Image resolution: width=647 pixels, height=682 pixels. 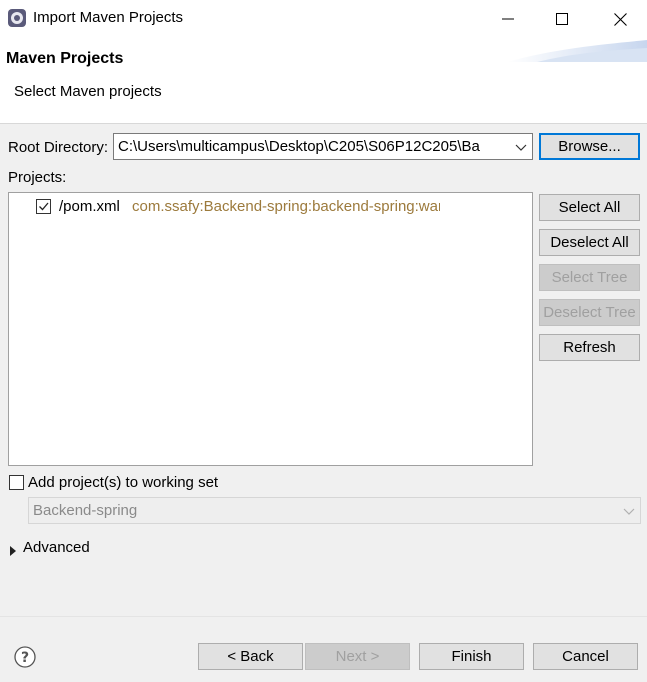 What do you see at coordinates (13, 551) in the screenshot?
I see `triangle-right-icon` at bounding box center [13, 551].